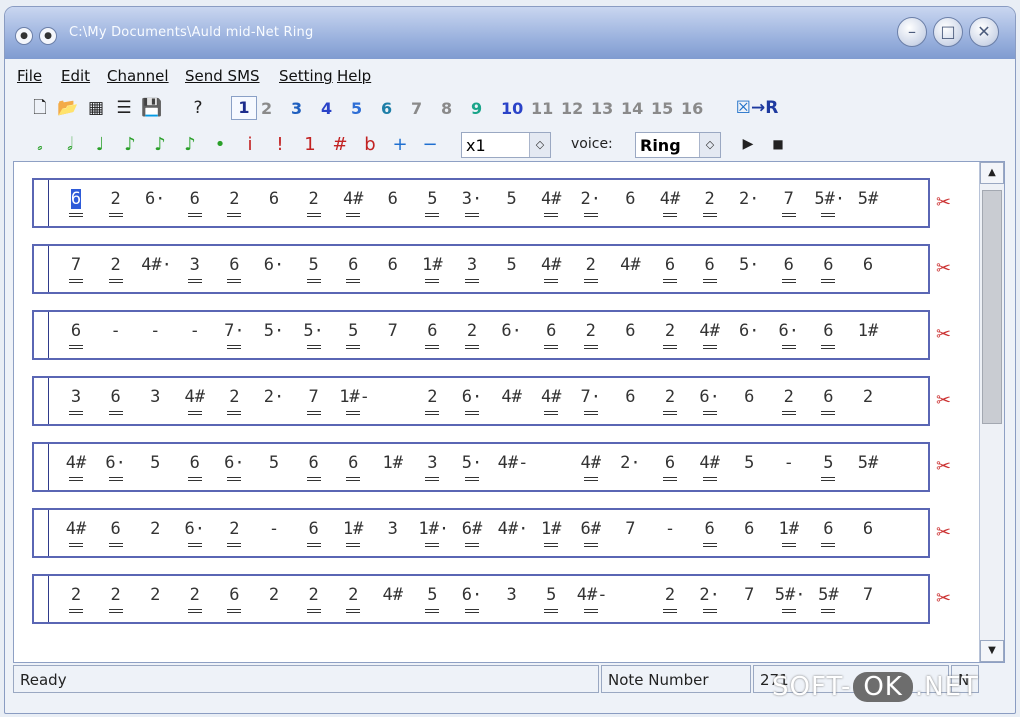 This screenshot has width=1020, height=717. What do you see at coordinates (222, 76) in the screenshot?
I see `menu-send-sms: Send SMS` at bounding box center [222, 76].